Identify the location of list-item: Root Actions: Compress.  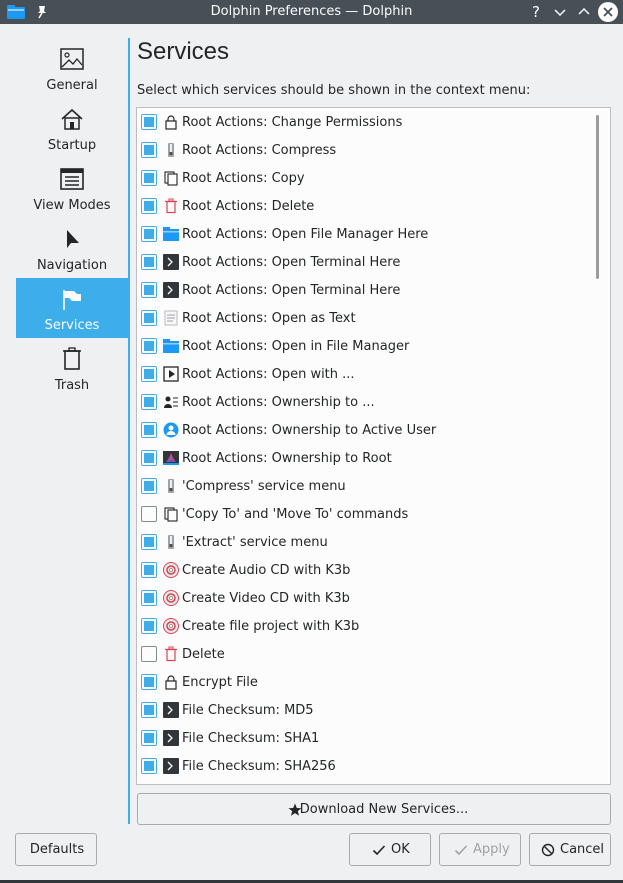
(367, 150).